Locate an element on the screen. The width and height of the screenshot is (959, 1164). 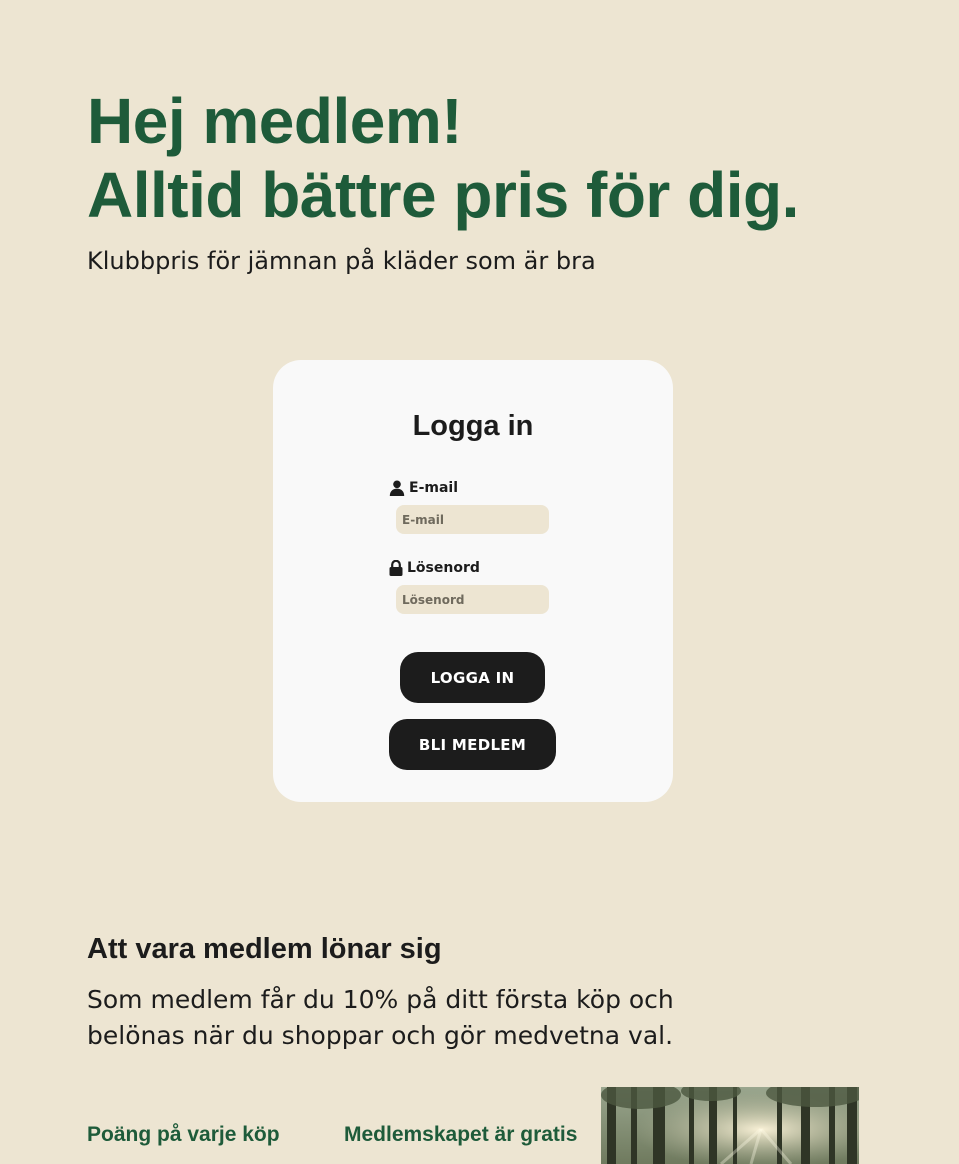
lock-icon is located at coordinates (396, 568).